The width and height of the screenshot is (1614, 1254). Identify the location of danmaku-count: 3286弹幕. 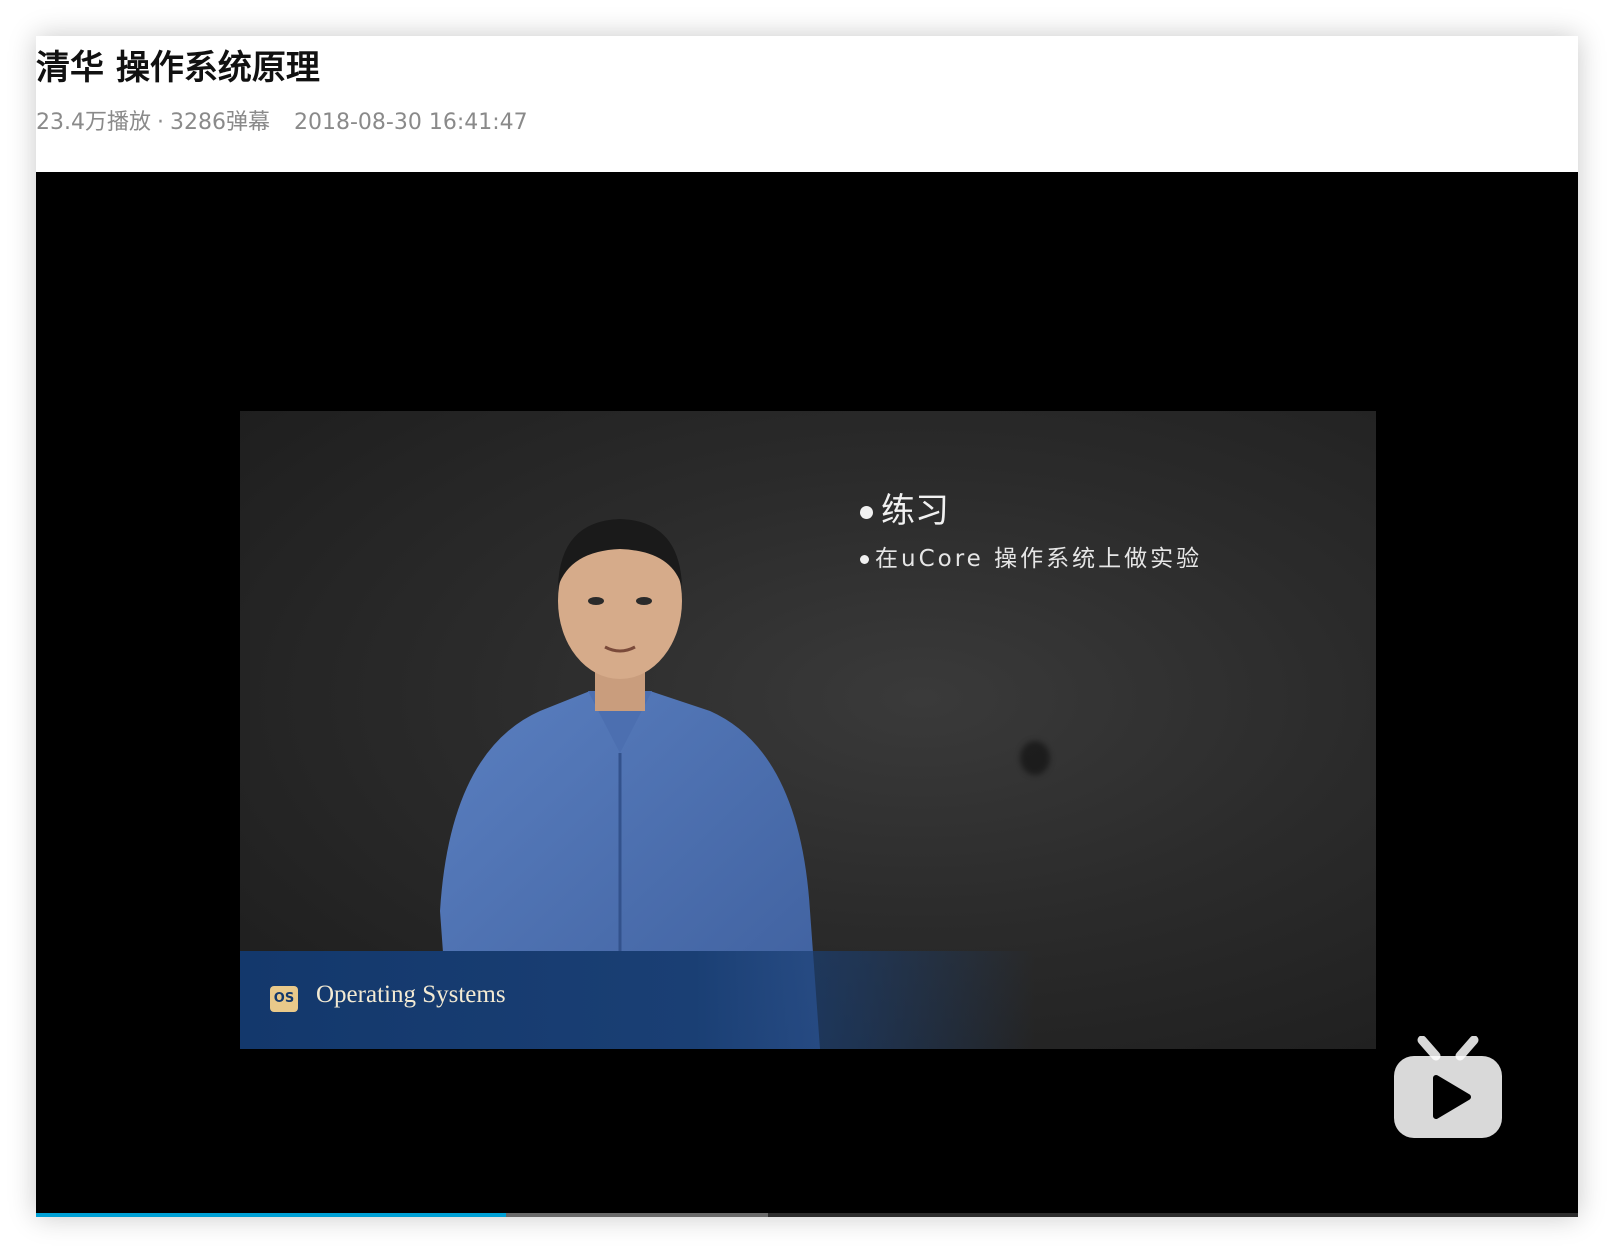
(220, 122).